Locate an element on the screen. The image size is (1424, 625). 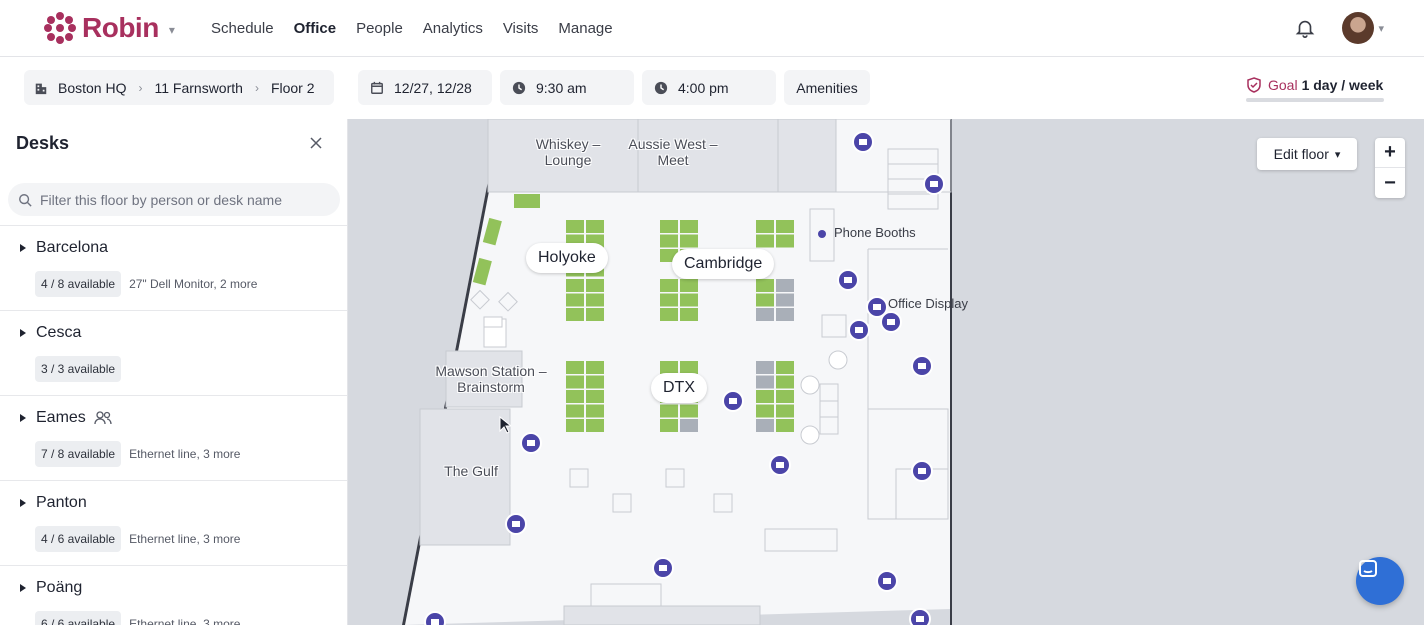
room-label-the-gulf: The Gulf is located at coordinates (471, 471).